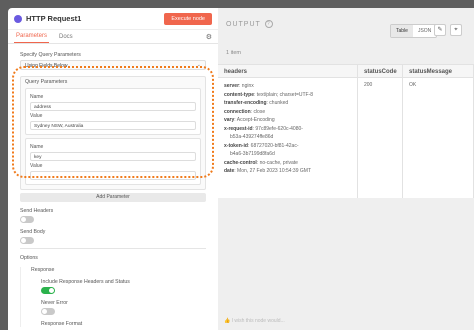 Image resolution: width=474 pixels, height=330 pixels. I want to click on header-value: : text/plain; charset=UTF-8, so click(284, 94).